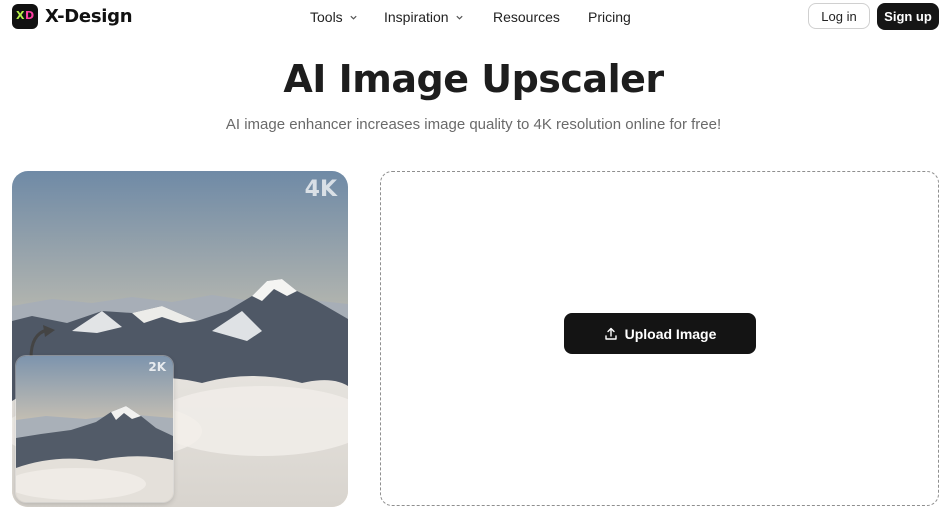 This screenshot has width=947, height=511. Describe the element at coordinates (20, 15) in the screenshot. I see `logo-letter-x: X` at that location.